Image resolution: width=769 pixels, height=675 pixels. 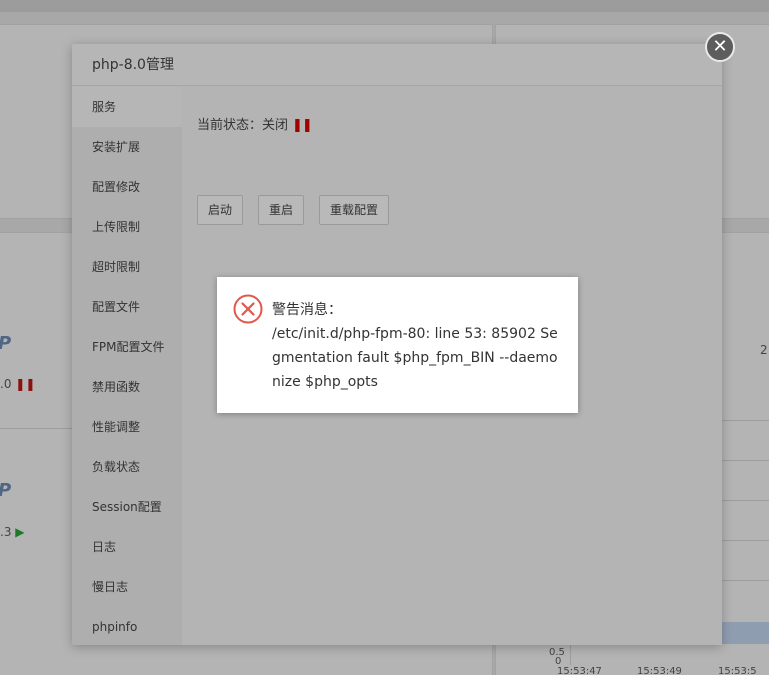 I want to click on close-icon: ✕, so click(x=720, y=47).